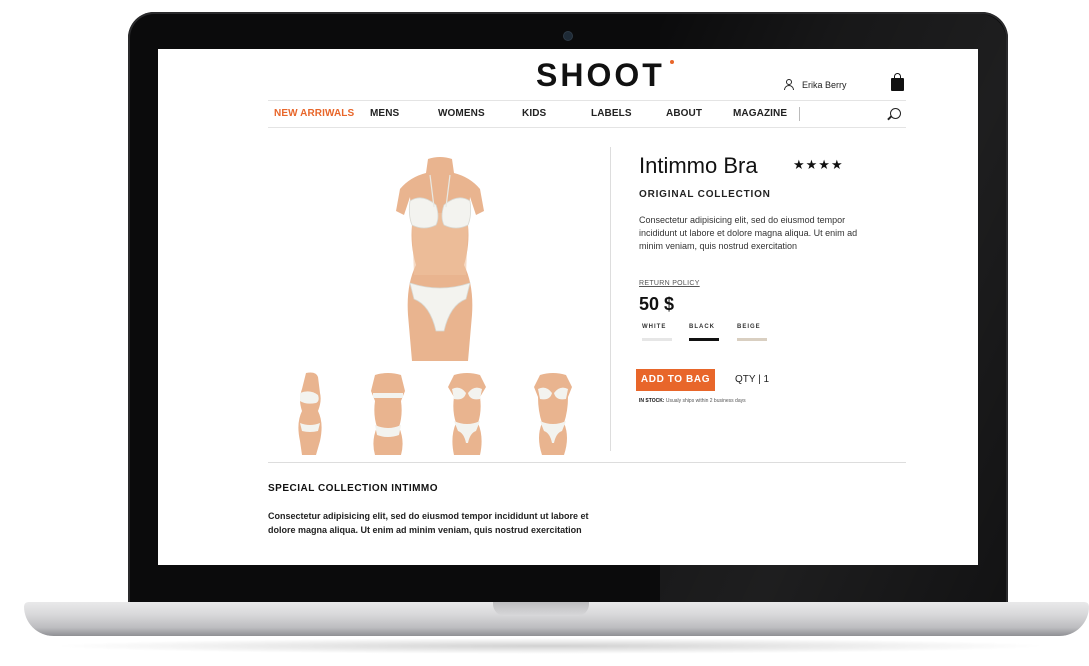 This screenshot has width=1089, height=666. Describe the element at coordinates (467, 413) in the screenshot. I see `product-thumbnail-front` at that location.